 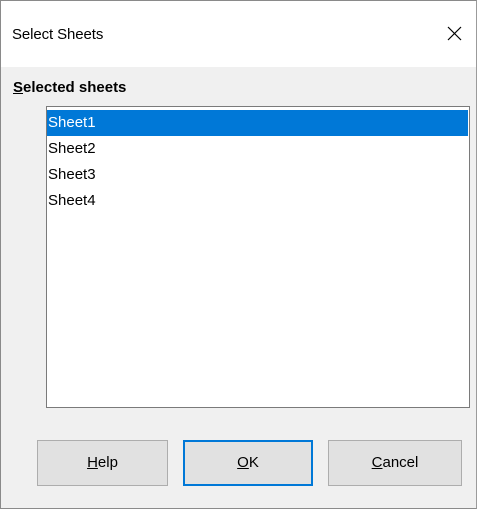 I want to click on selected-sheets-label: Selected sheets, so click(x=69, y=87).